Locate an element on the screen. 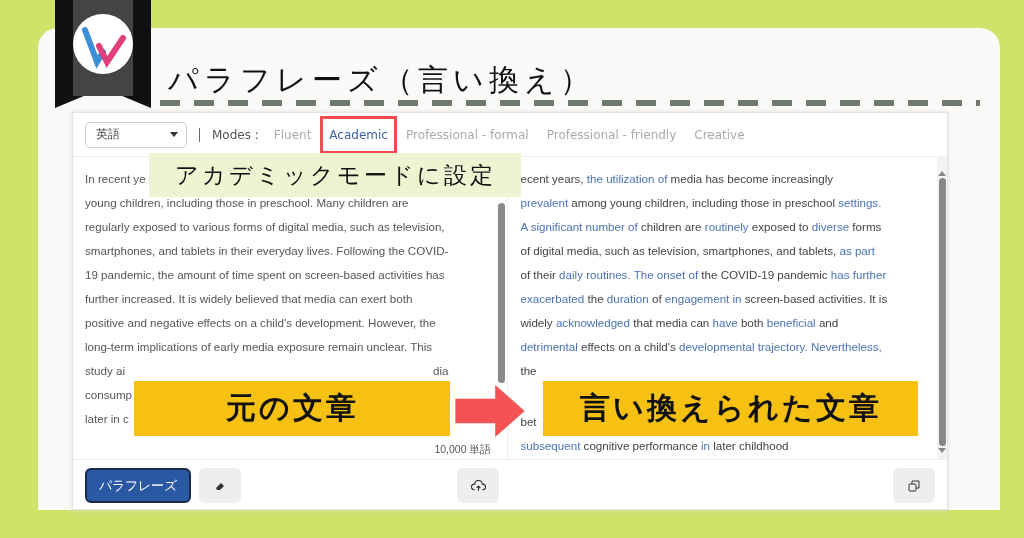 The width and height of the screenshot is (1024, 538). mode-tab: Creative is located at coordinates (719, 134).